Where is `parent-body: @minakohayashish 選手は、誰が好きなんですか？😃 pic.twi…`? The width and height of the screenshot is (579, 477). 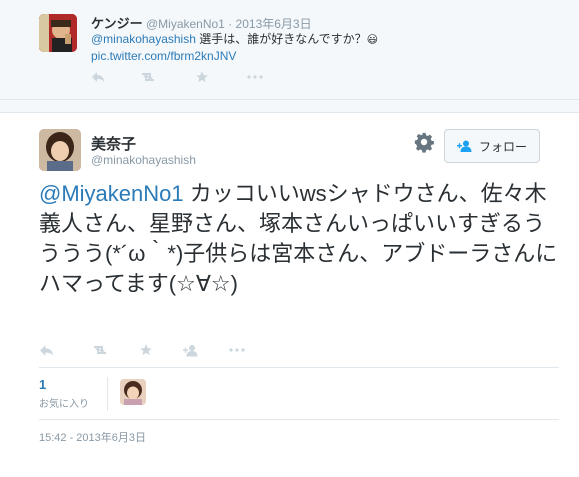
parent-body: @minakohayashish 選手は、誰が好きなんですか？😃 pic.twi… is located at coordinates (326, 47).